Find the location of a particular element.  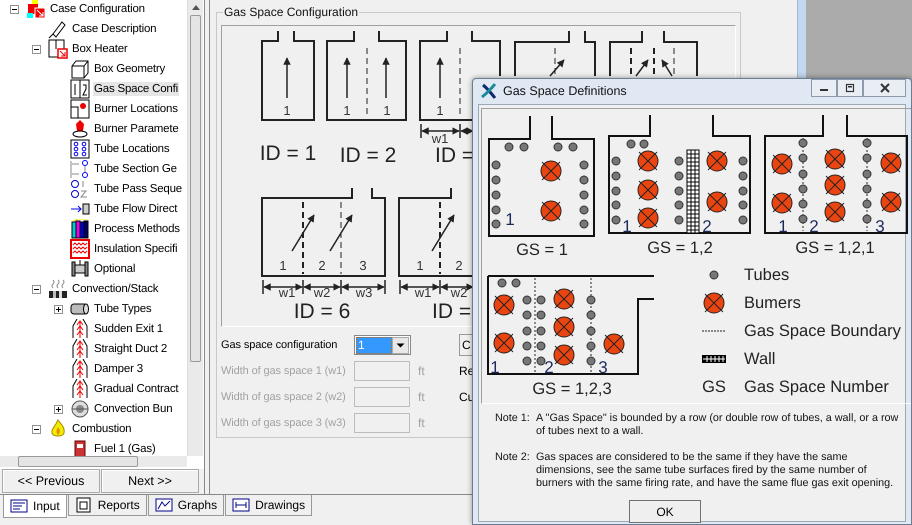

tree-item: Damper 3 is located at coordinates (118, 369).